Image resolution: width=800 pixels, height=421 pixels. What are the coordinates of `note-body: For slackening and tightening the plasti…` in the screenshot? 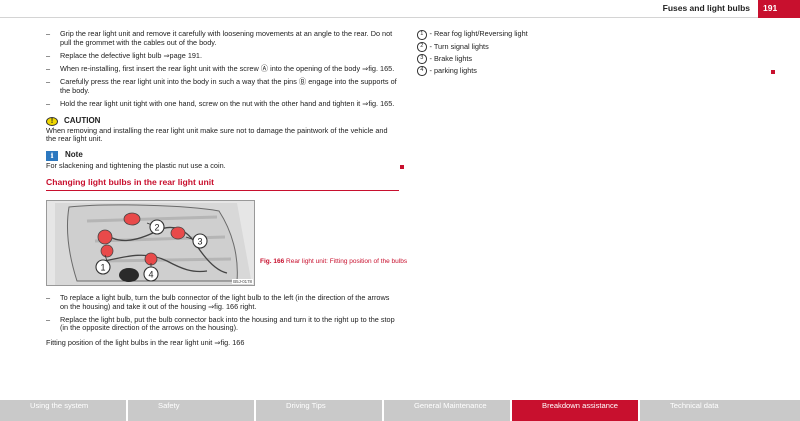 It's located at (136, 165).